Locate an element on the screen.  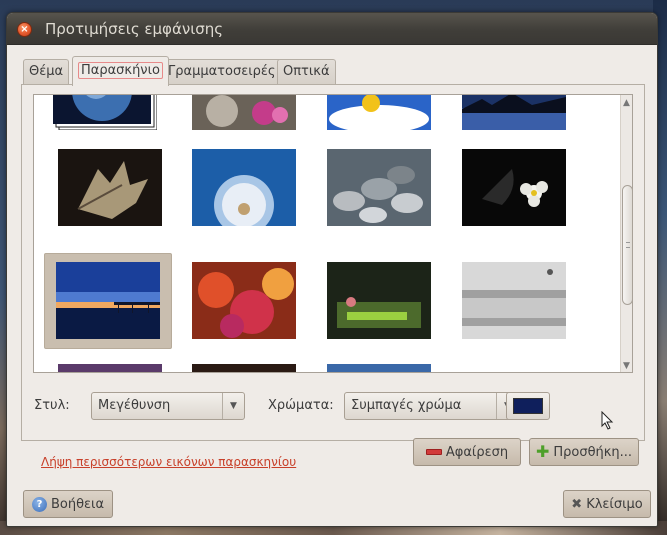
scroll-grip-icon is located at coordinates (628, 245).